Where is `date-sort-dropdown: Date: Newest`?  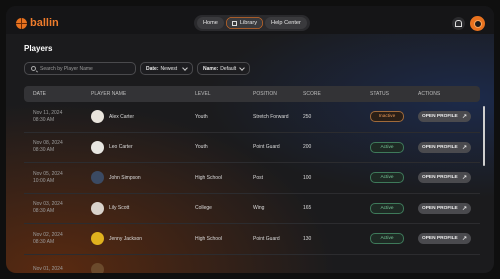 date-sort-dropdown: Date: Newest is located at coordinates (166, 68).